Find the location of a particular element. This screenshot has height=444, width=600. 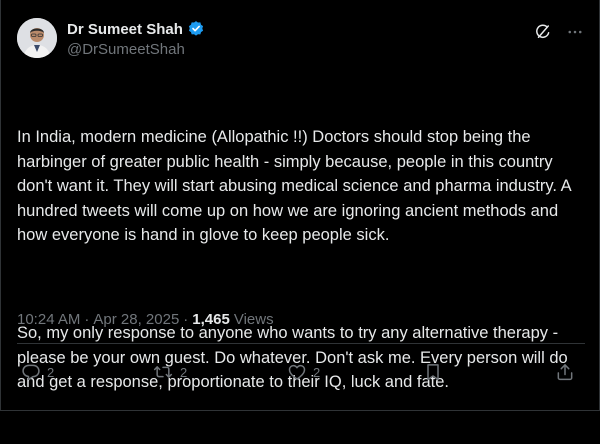

more-icon is located at coordinates (575, 32).